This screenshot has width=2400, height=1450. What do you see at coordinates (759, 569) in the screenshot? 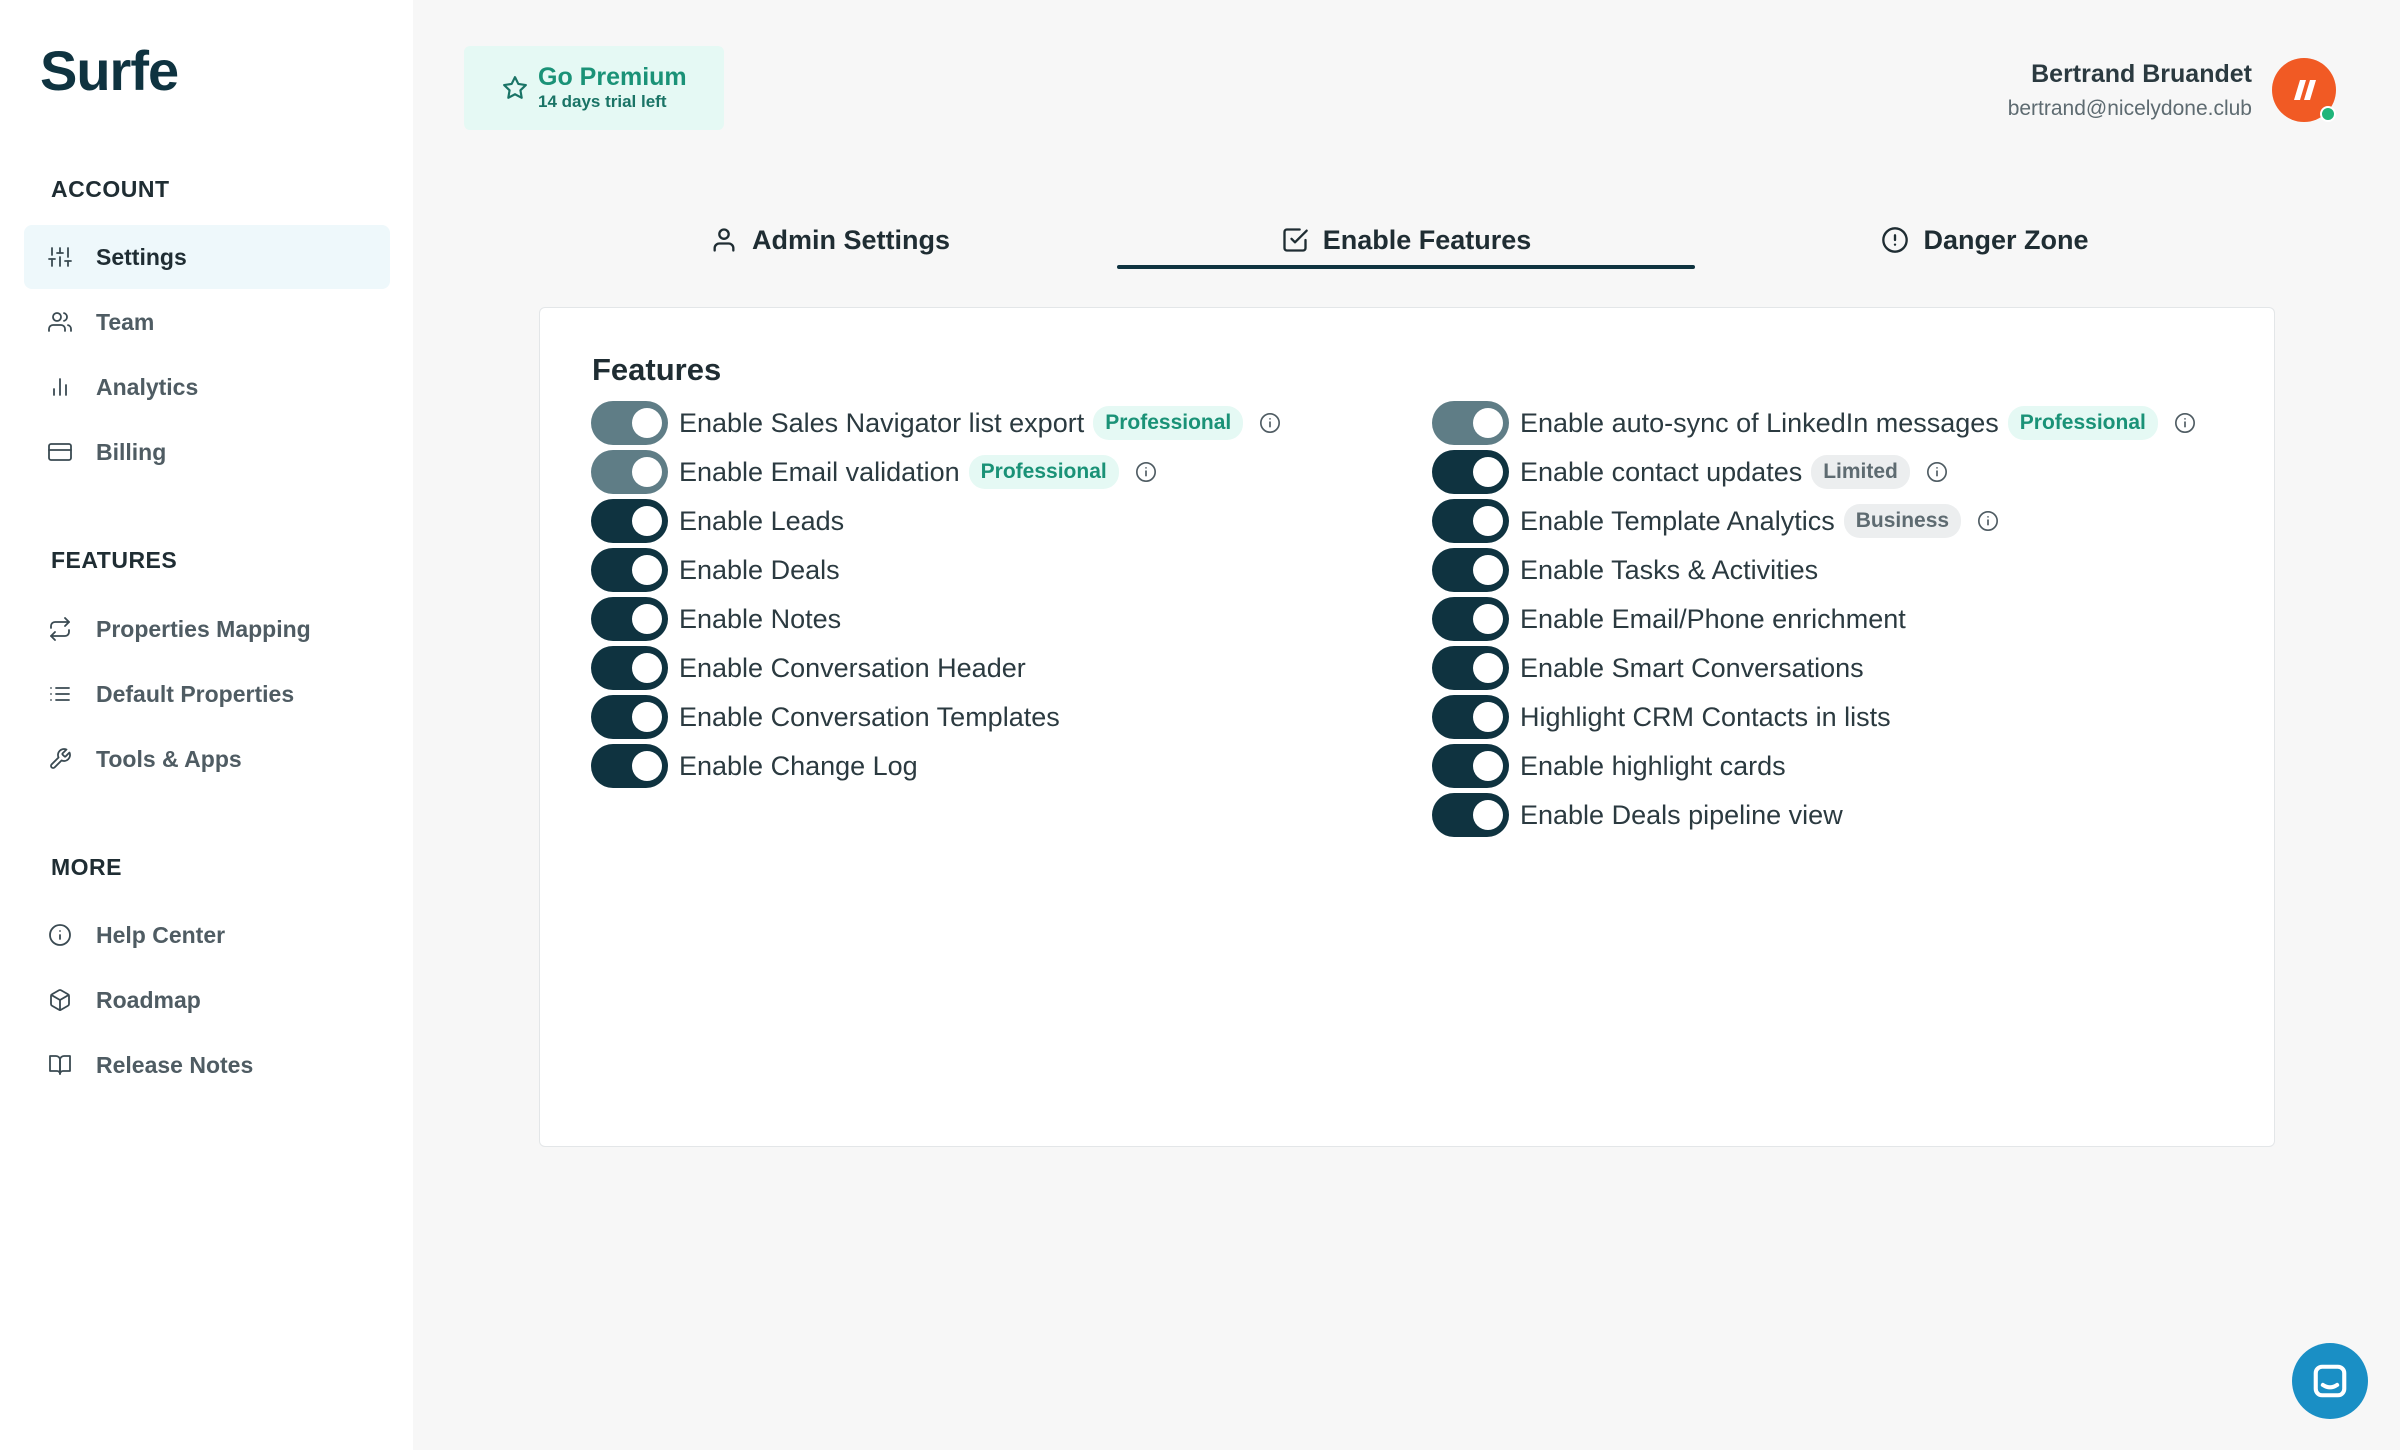
I see `feature-label: Enable Deals` at bounding box center [759, 569].